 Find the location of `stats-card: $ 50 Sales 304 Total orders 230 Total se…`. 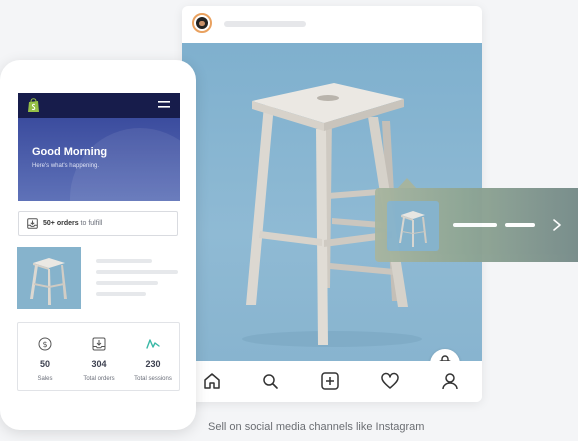

stats-card: $ 50 Sales 304 Total orders 230 Total se… is located at coordinates (98, 356).